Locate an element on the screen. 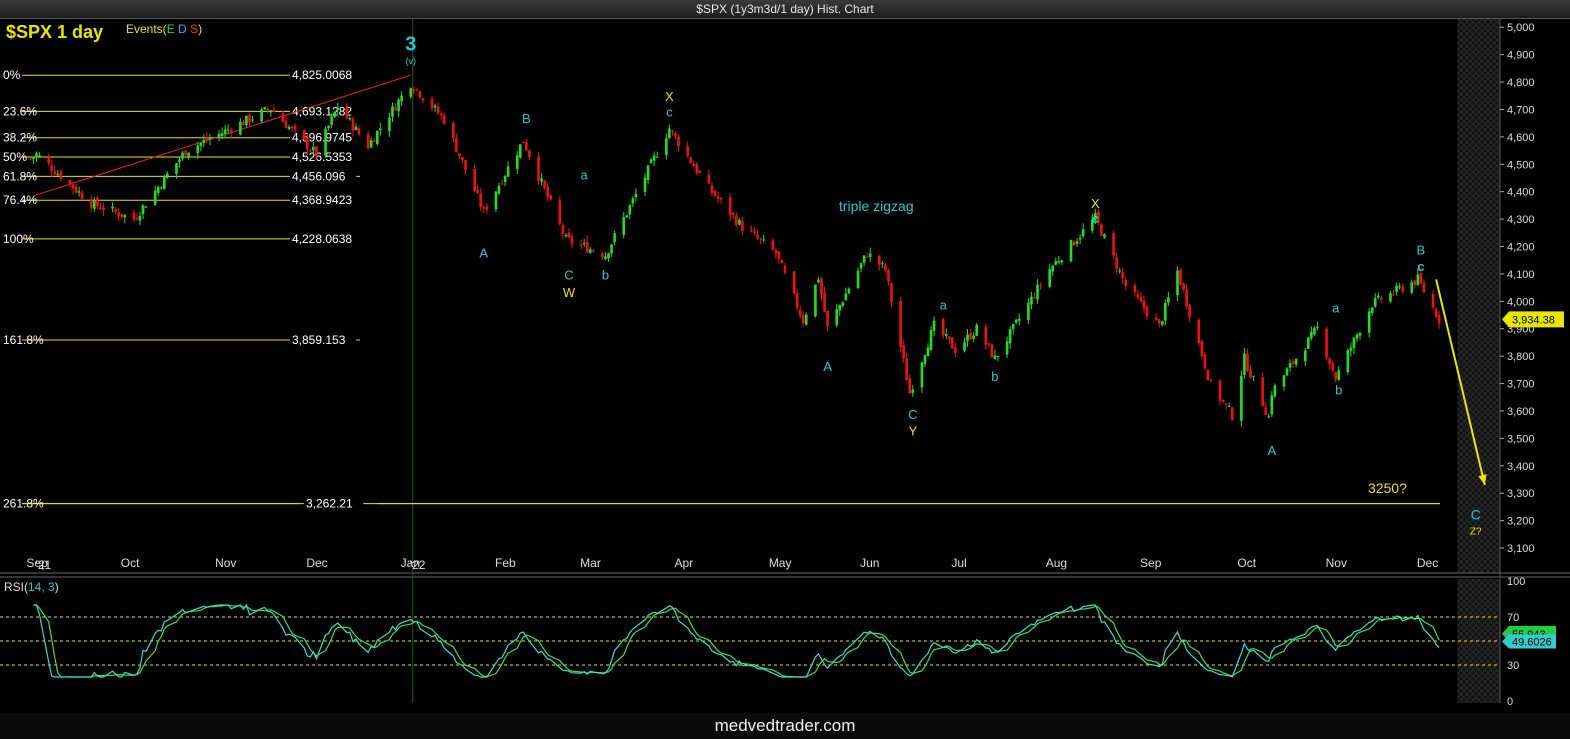 This screenshot has height=739, width=1570. wave-label: a is located at coordinates (585, 174).